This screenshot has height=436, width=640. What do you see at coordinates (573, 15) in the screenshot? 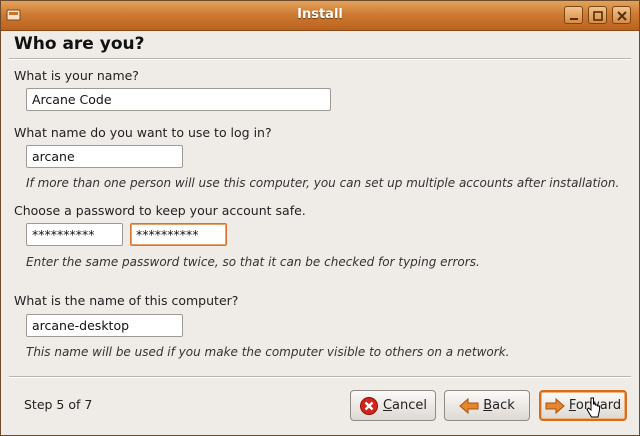
I see `minimize-button` at bounding box center [573, 15].